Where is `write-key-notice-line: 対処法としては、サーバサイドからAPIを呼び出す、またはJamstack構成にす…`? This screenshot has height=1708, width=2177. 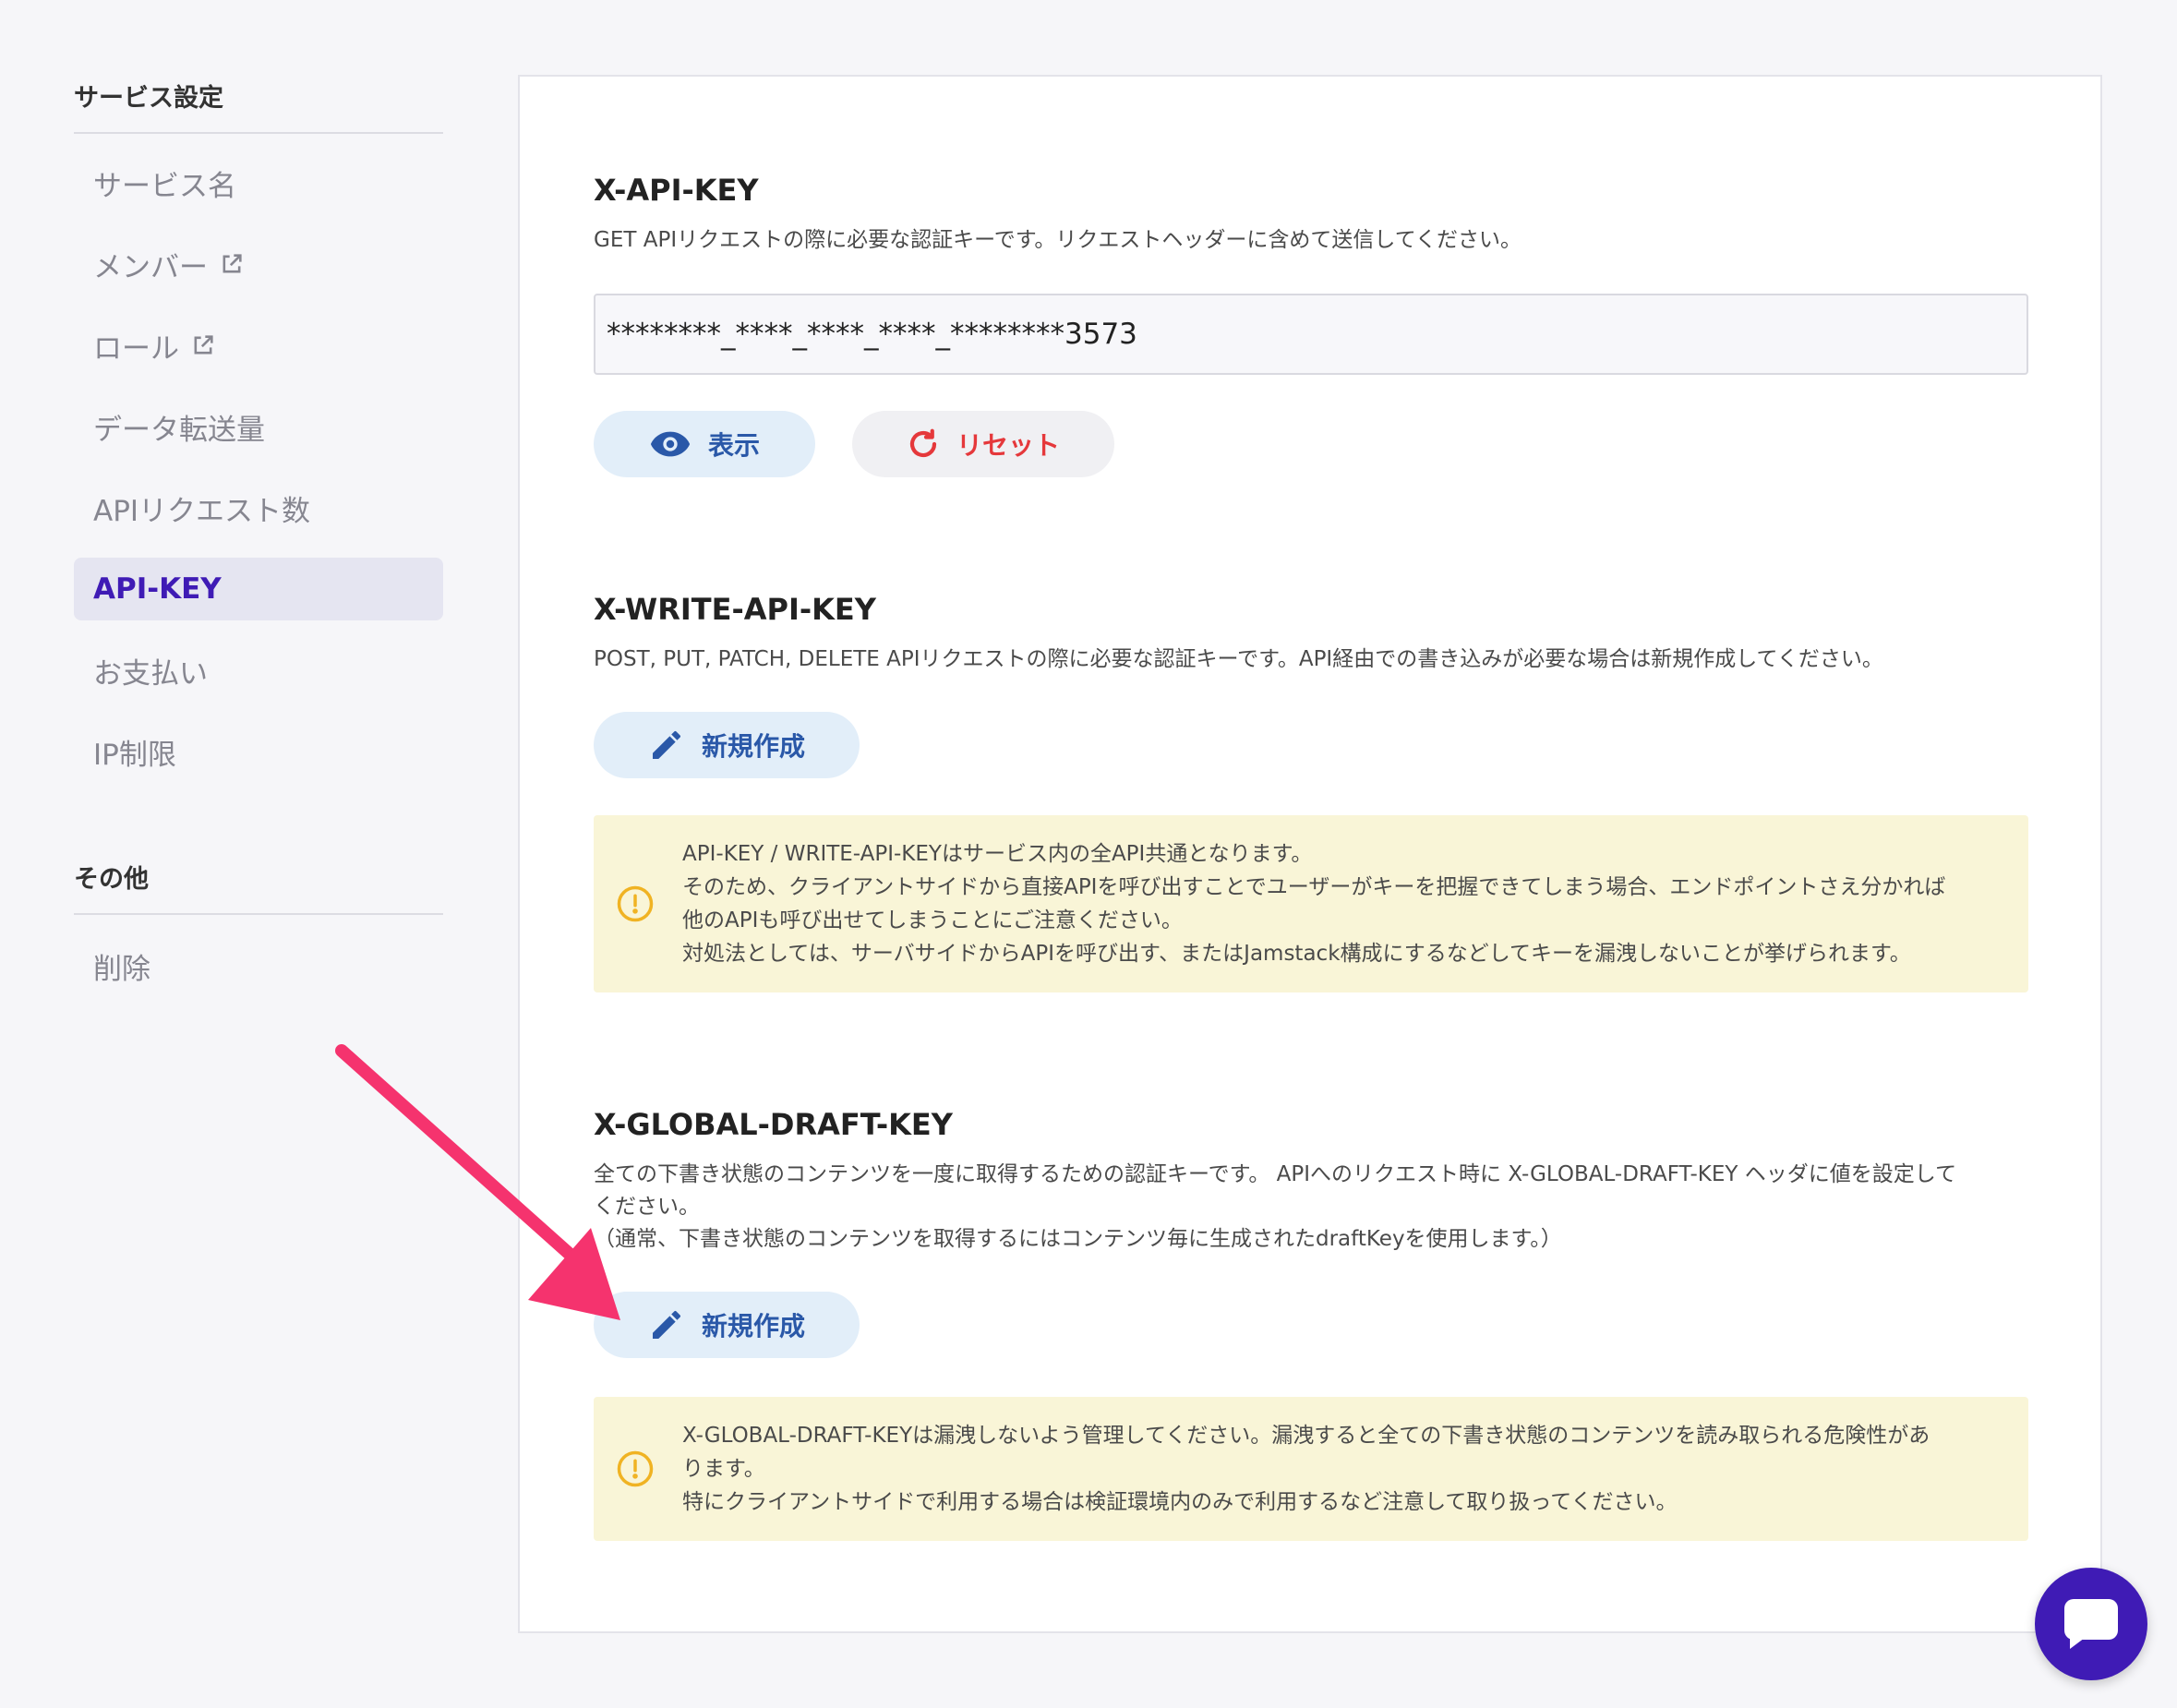 write-key-notice-line: 対処法としては、サーバサイドからAPIを呼び出す、またはJamstack構成にす… is located at coordinates (1296, 954).